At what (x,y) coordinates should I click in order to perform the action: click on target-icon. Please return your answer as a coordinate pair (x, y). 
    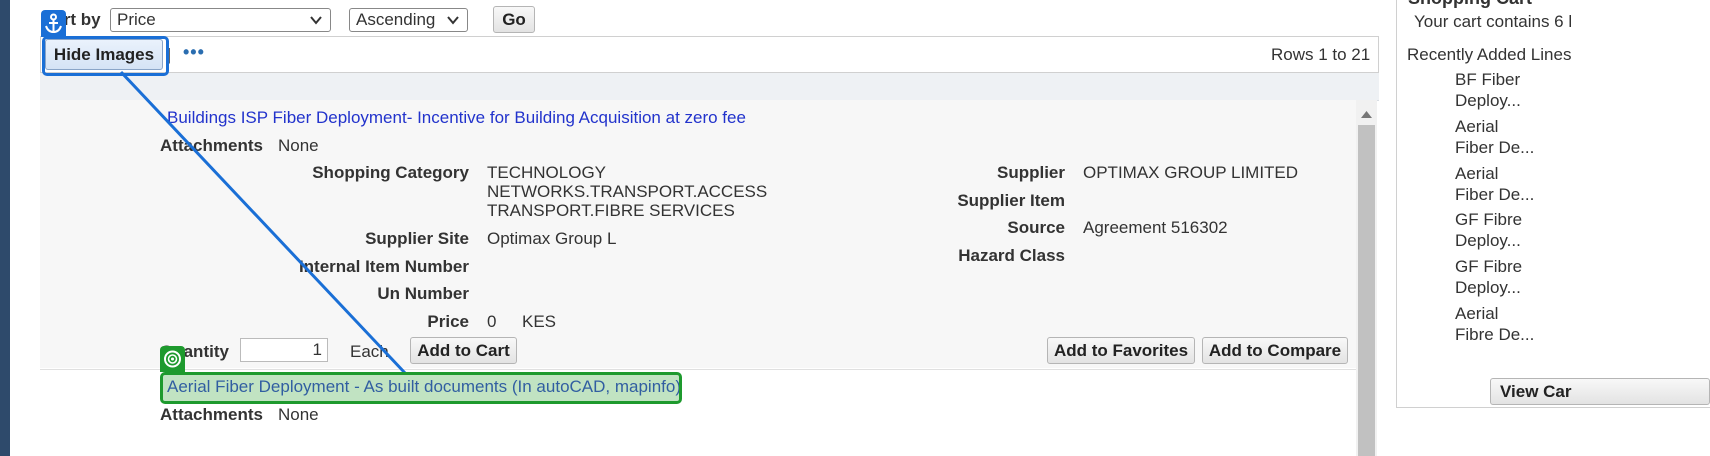
    Looking at the image, I should click on (172, 359).